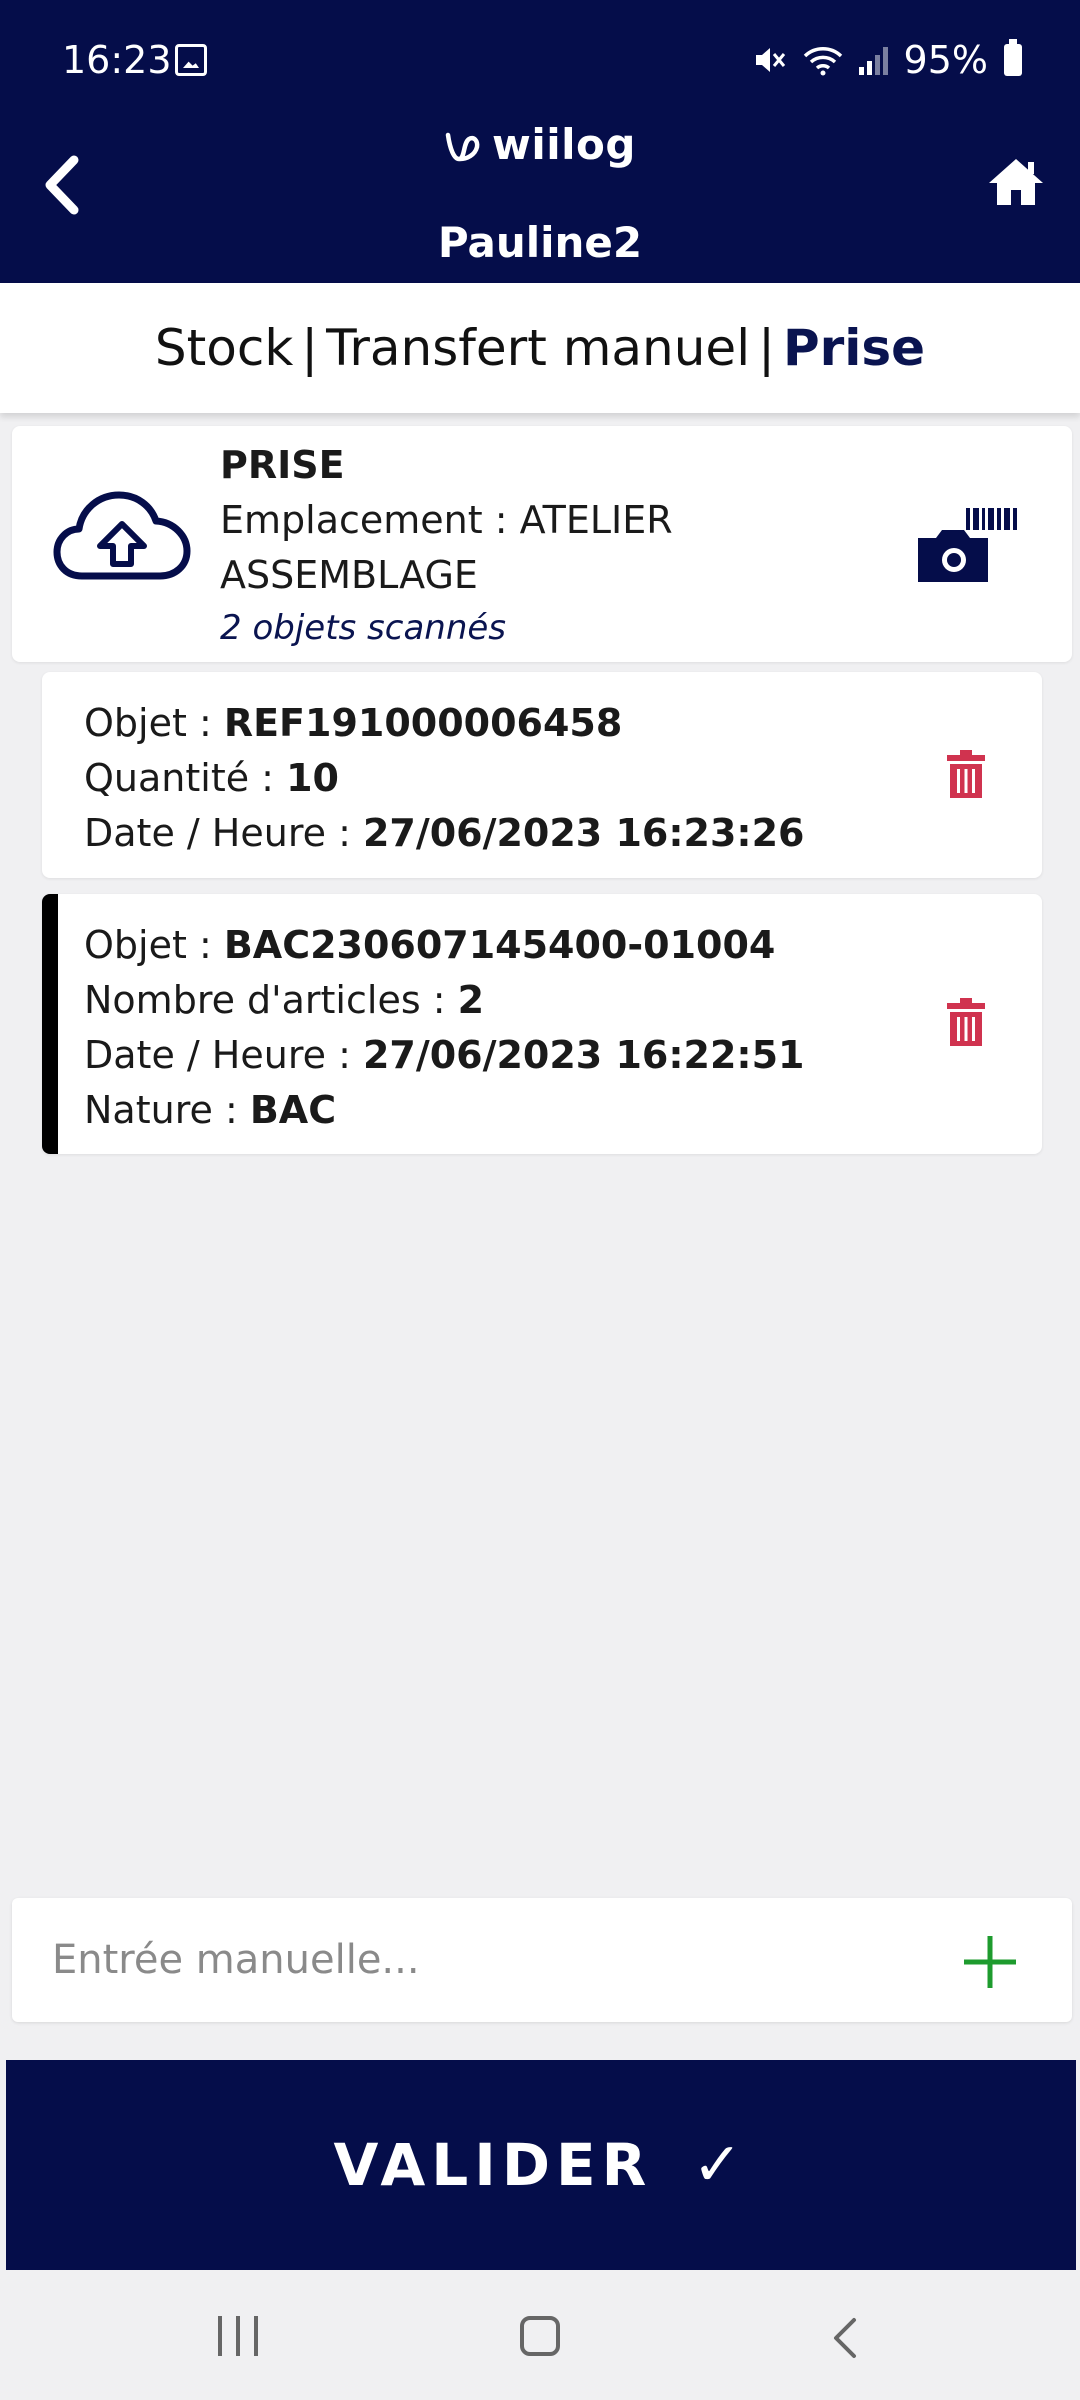 The height and width of the screenshot is (2400, 1080). What do you see at coordinates (770, 60) in the screenshot?
I see `mute-icon` at bounding box center [770, 60].